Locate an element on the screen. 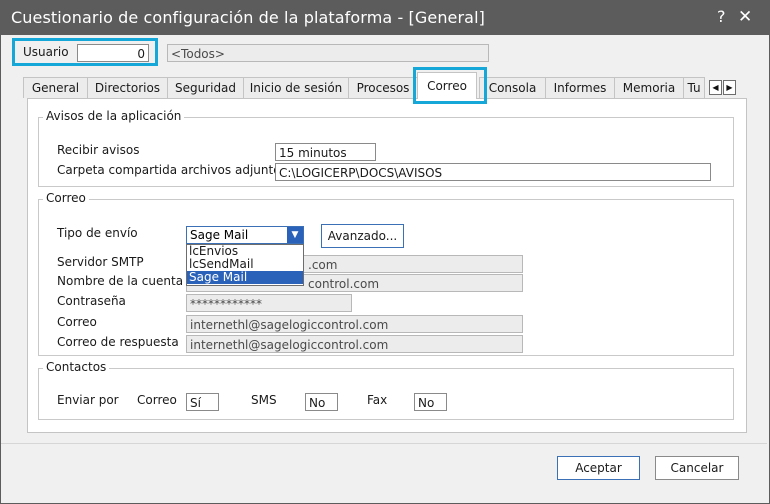 The width and height of the screenshot is (770, 504). enviar-por-label: Enviar por is located at coordinates (88, 400).